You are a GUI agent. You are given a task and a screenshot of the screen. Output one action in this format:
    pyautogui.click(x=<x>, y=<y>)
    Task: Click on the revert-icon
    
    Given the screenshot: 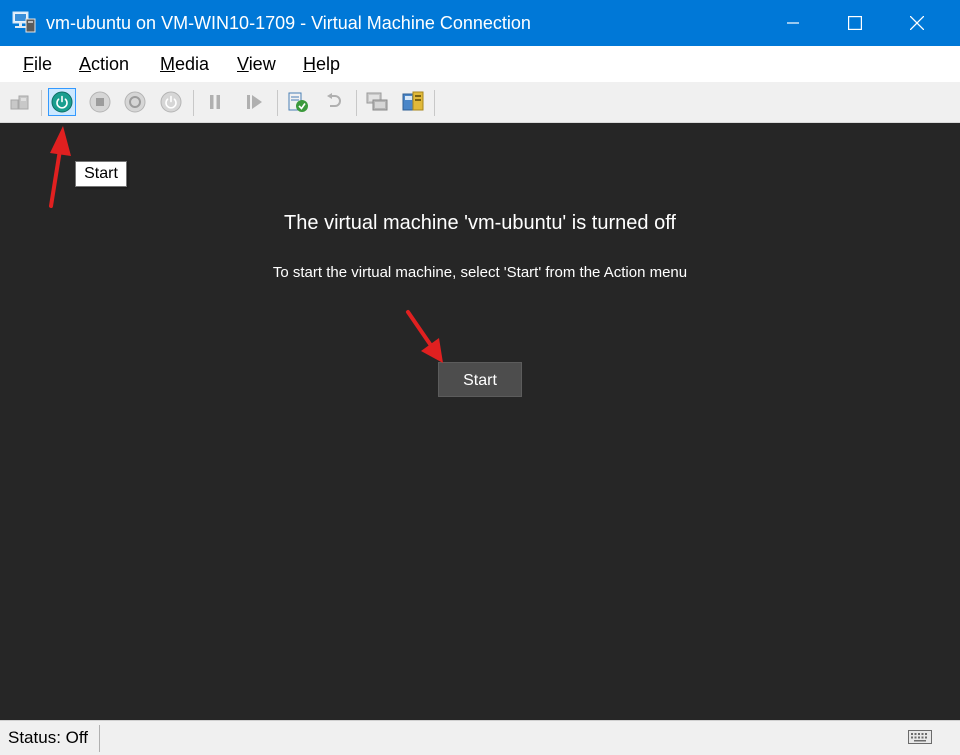 What is the action you would take?
    pyautogui.click(x=334, y=100)
    